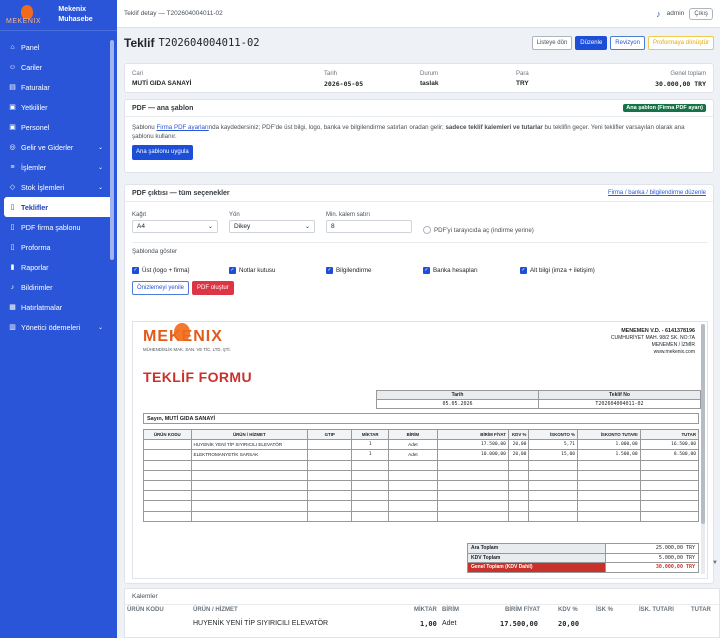 The height and width of the screenshot is (638, 720). I want to click on sidebar-item-2: ☺ Cariler, so click(56, 67).